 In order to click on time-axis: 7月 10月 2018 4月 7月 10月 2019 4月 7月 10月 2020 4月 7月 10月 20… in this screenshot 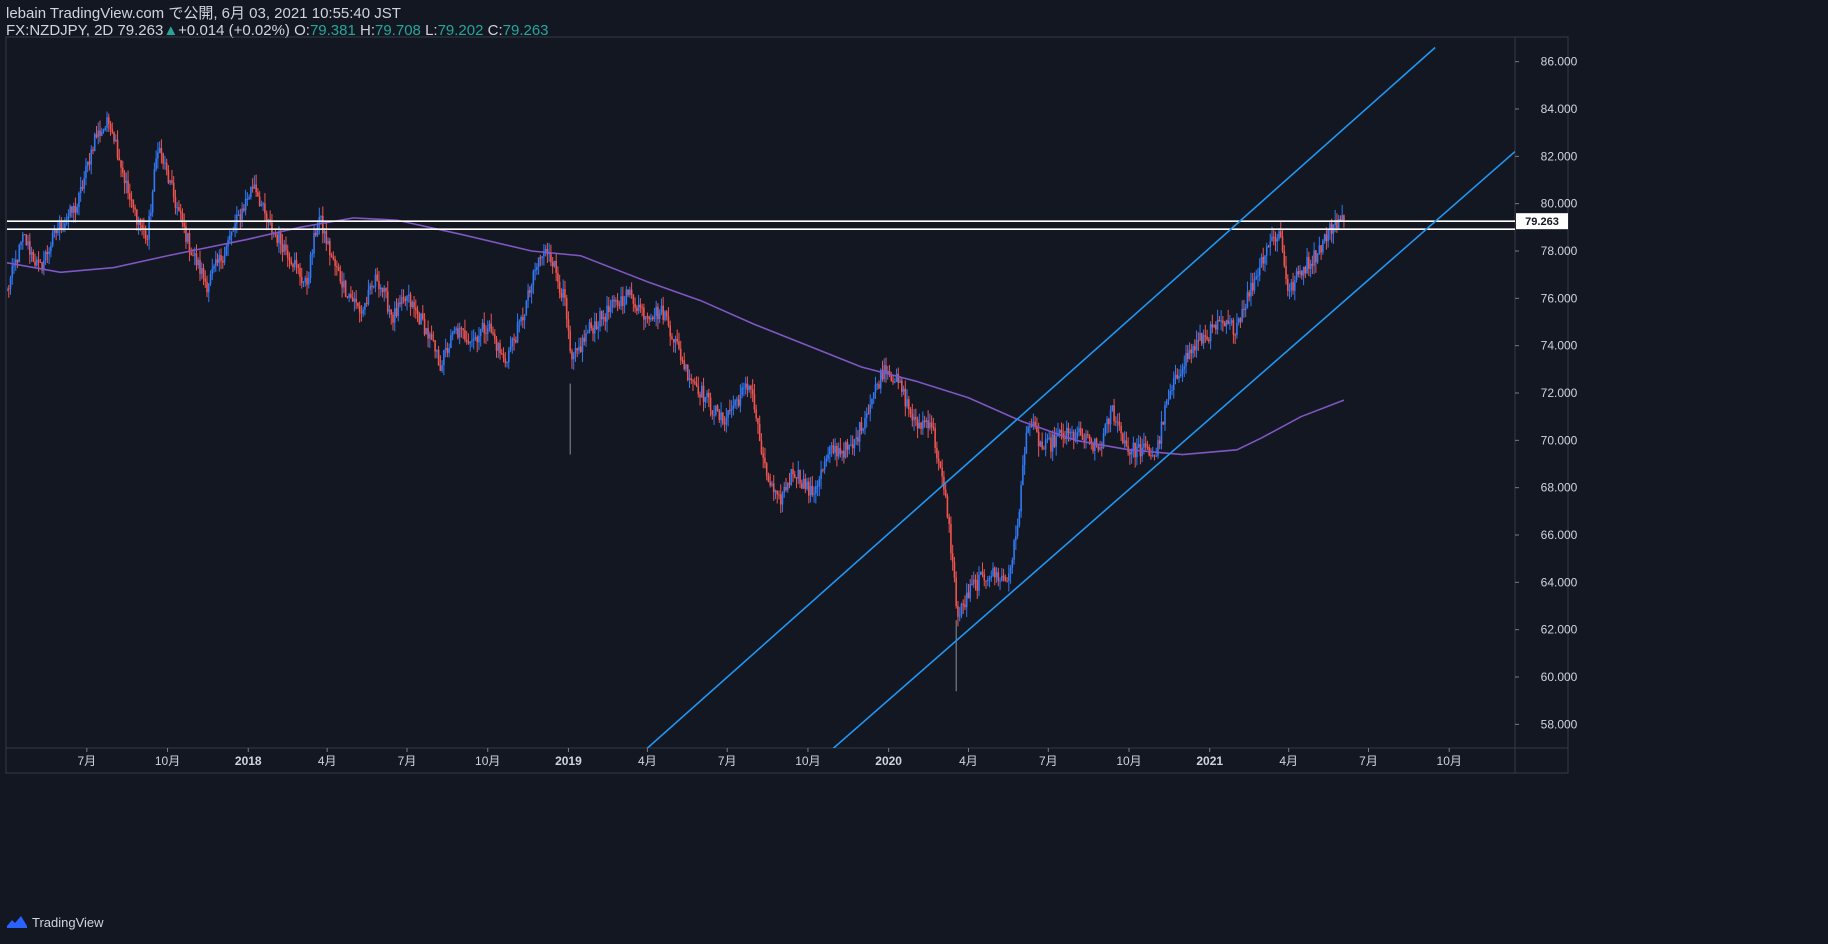, I will do `click(769, 758)`.